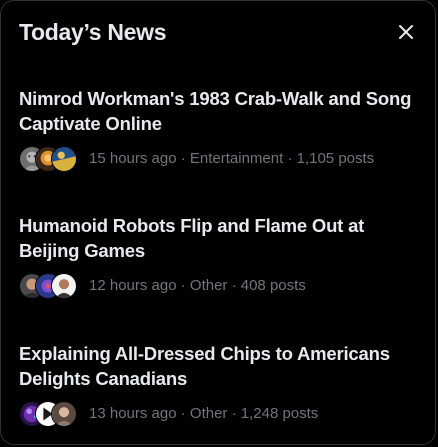  I want to click on story-meta-text: 12 hours ago · Other · 408 posts, so click(197, 285).